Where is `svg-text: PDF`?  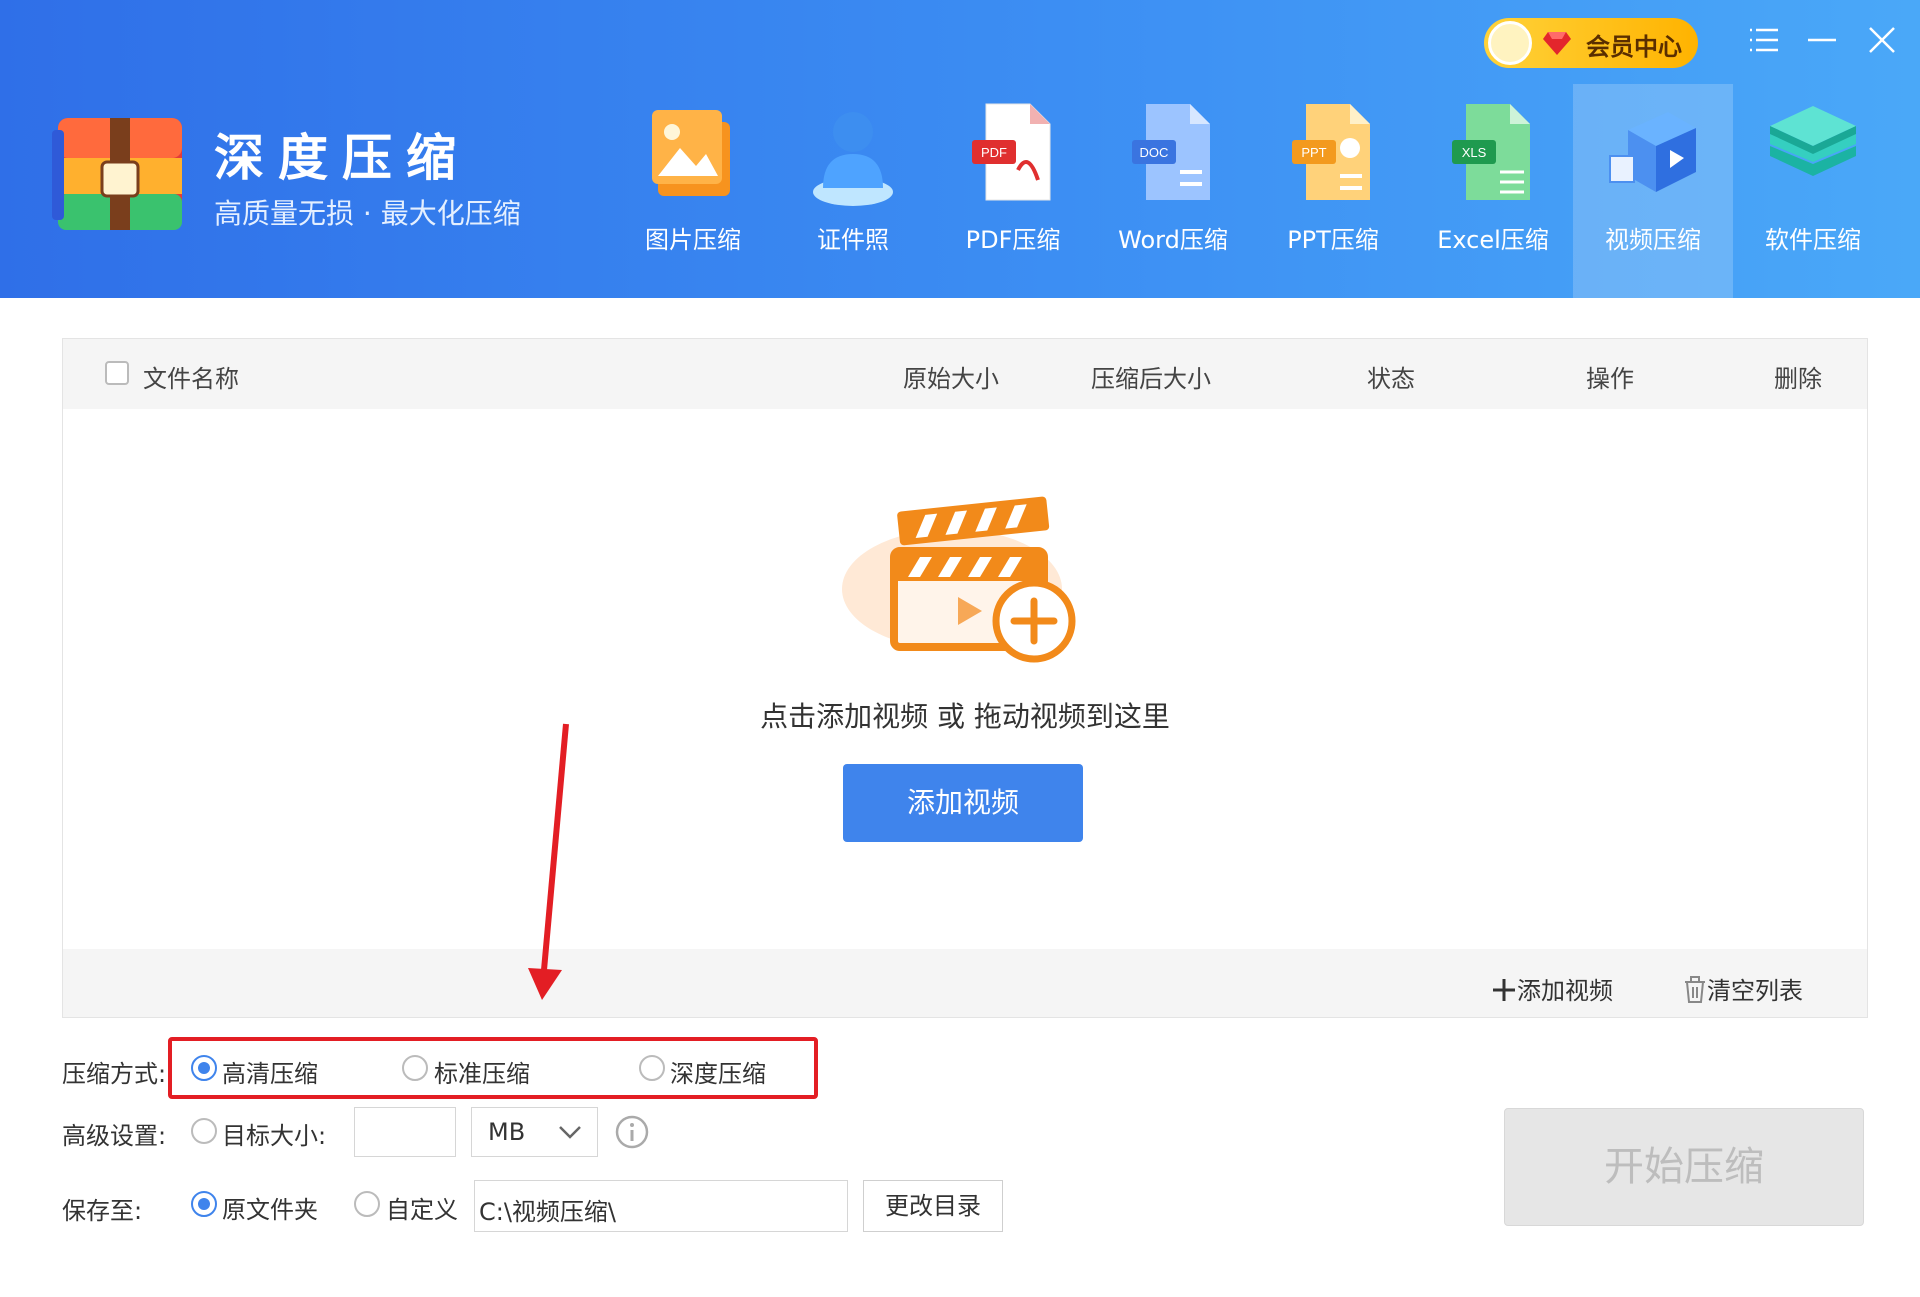
svg-text: PDF is located at coordinates (994, 152).